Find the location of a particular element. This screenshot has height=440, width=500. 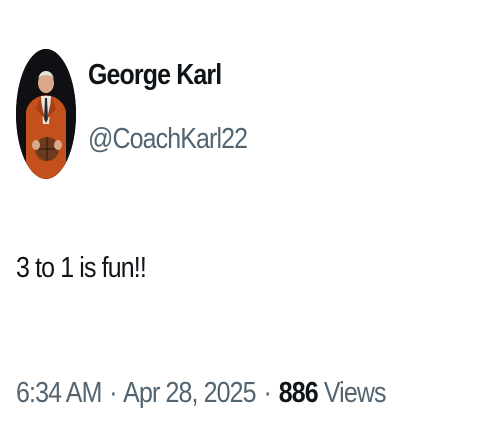

avatar-photo-icon is located at coordinates (46, 114).